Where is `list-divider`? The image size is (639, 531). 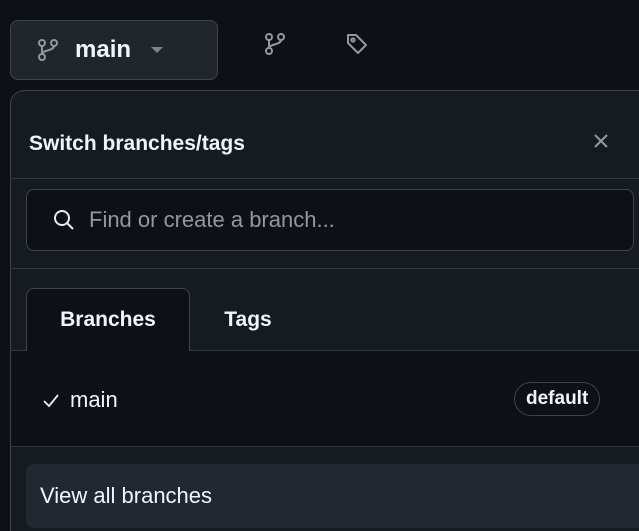
list-divider is located at coordinates (324, 446).